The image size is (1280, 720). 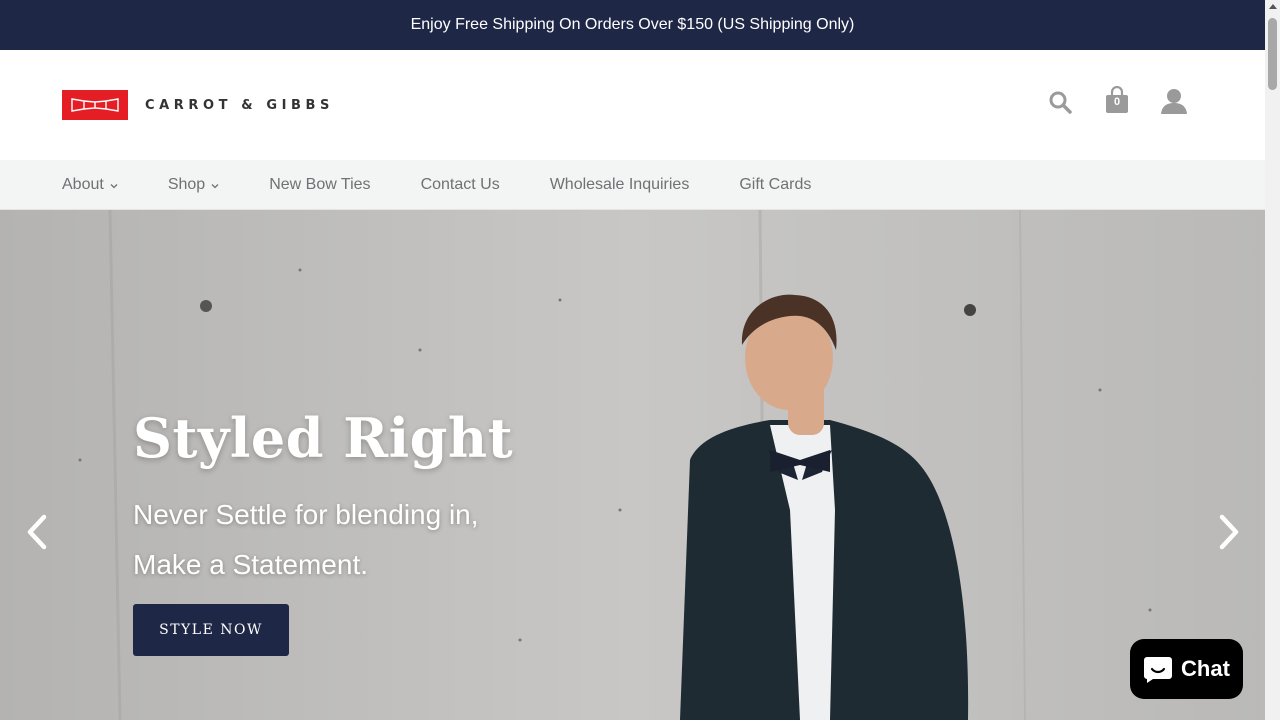 I want to click on brand-name: CARROT & GIBBS, so click(x=240, y=105).